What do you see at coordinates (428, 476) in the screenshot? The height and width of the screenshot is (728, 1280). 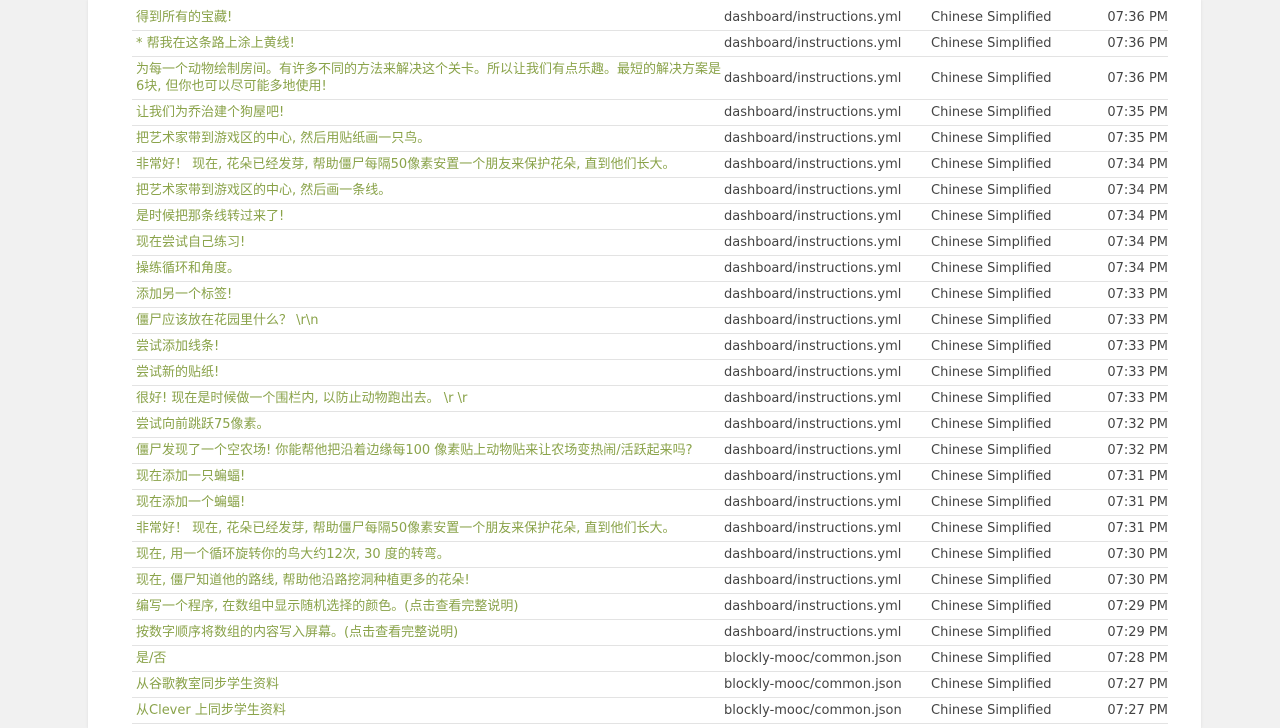 I see `instruction-link: 现在添加一只蝙蝠!` at bounding box center [428, 476].